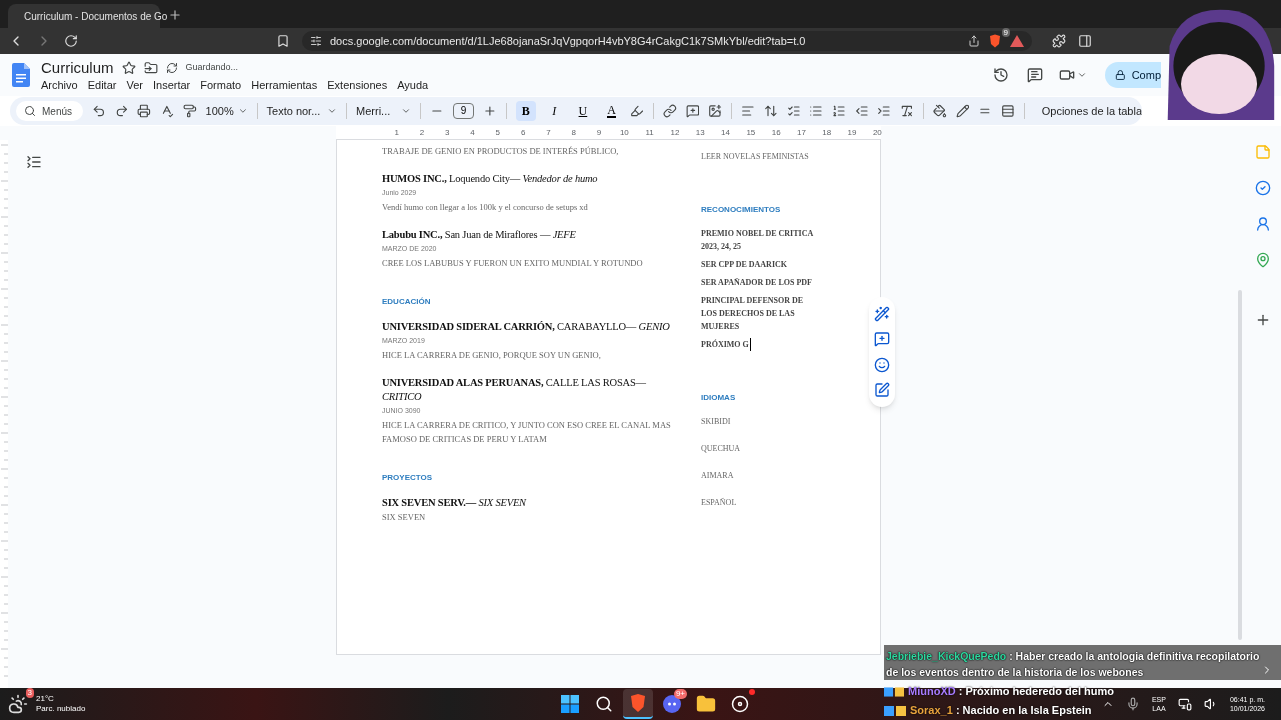 This screenshot has height=720, width=1281. What do you see at coordinates (1005, 32) in the screenshot?
I see `shield-badge: 9` at bounding box center [1005, 32].